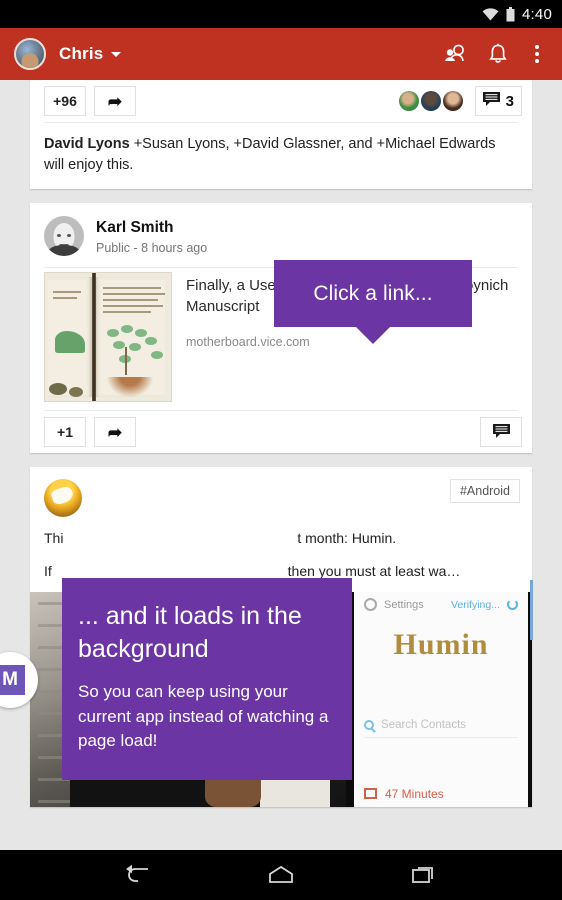  Describe the element at coordinates (65, 101) in the screenshot. I see `plus-one-button: +96` at that location.